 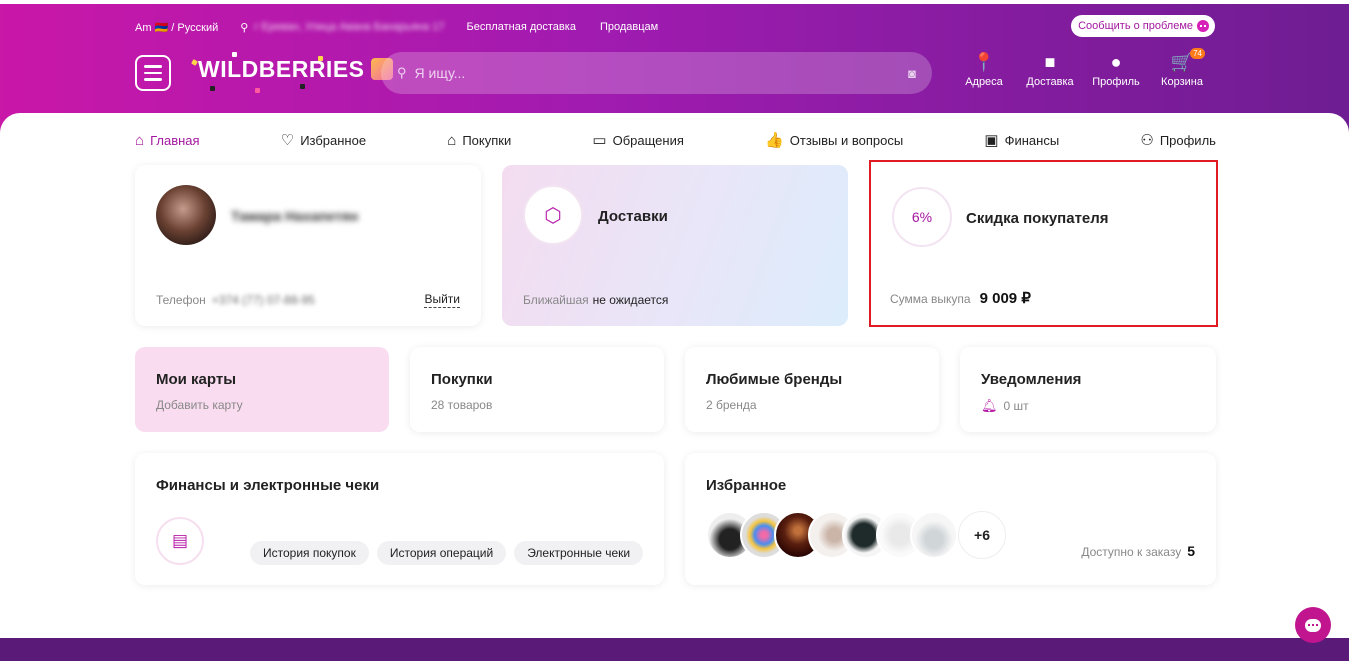 I want to click on wildberries-logo: WILDBERRIES, so click(x=295, y=69).